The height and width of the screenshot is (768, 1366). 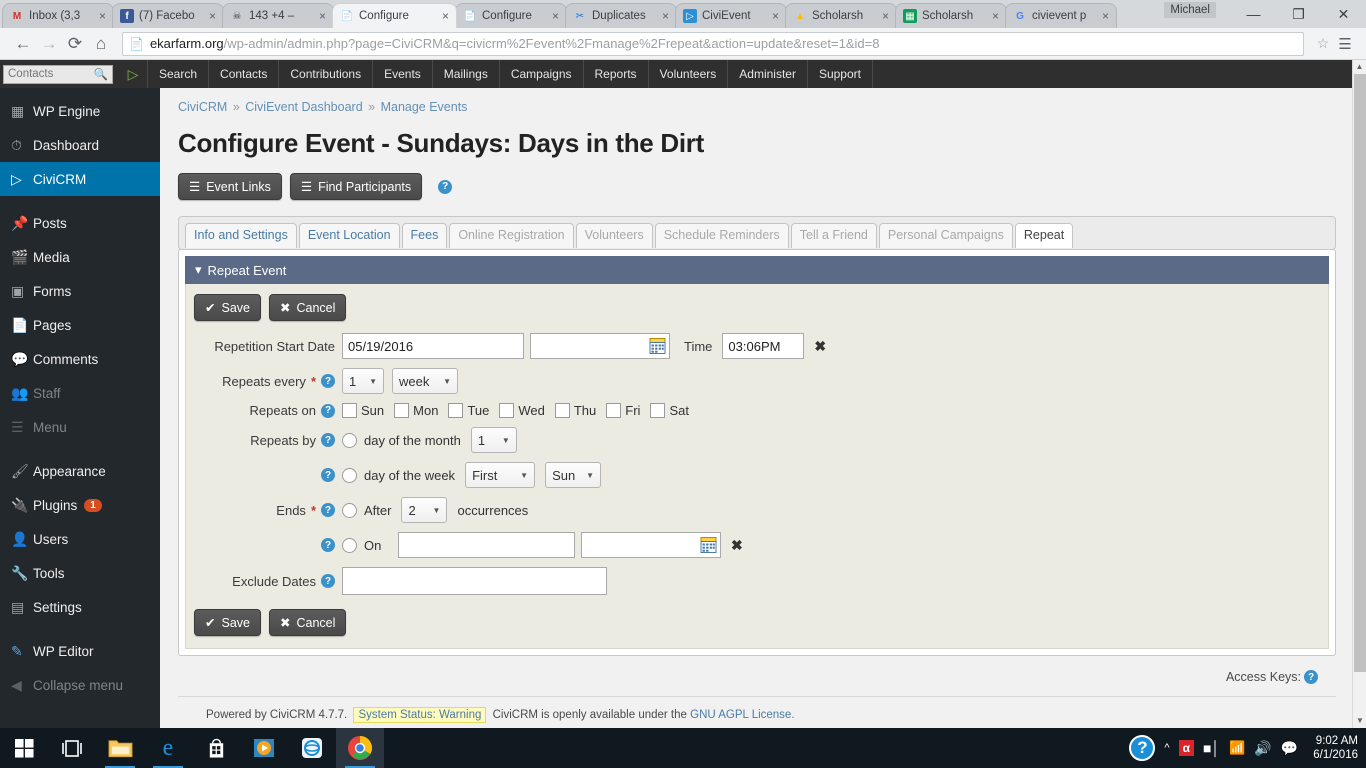 What do you see at coordinates (307, 307) in the screenshot?
I see `cancel-button-top: ✖ Cancel` at bounding box center [307, 307].